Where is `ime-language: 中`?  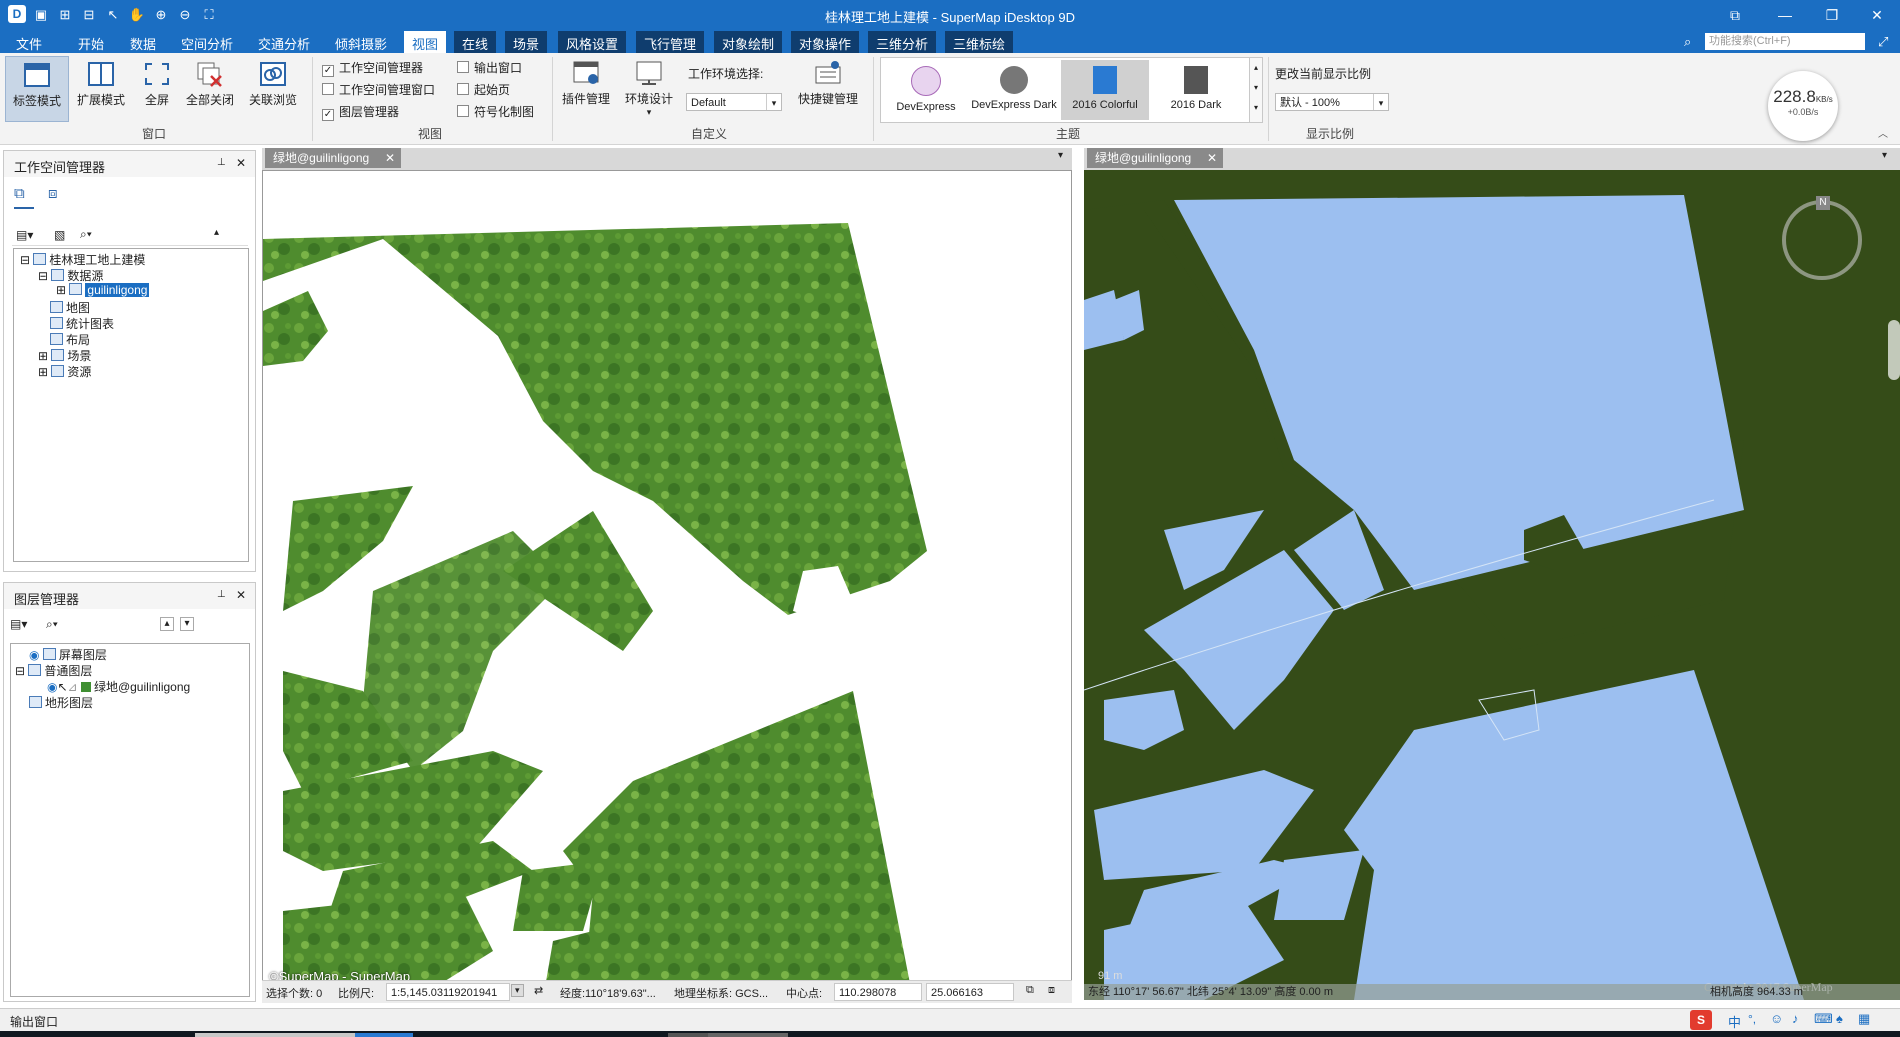 ime-language: 中 is located at coordinates (1734, 1021).